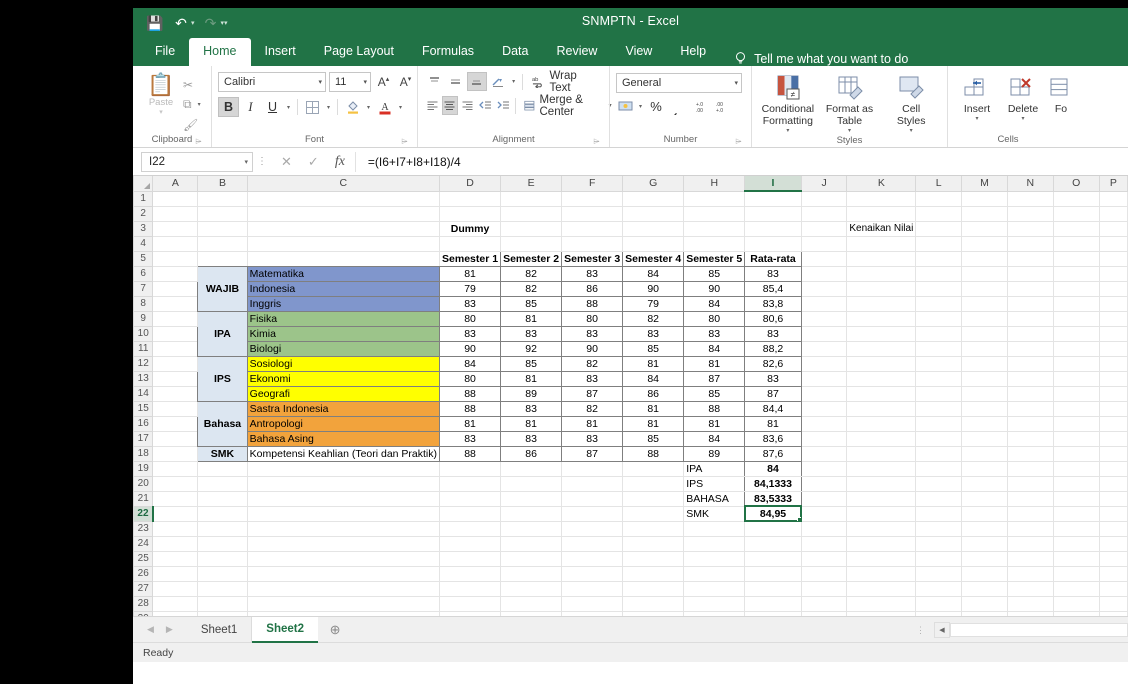 This screenshot has height=684, width=1128. Describe the element at coordinates (470, 318) in the screenshot. I see `score-9-sem1: 80` at that location.